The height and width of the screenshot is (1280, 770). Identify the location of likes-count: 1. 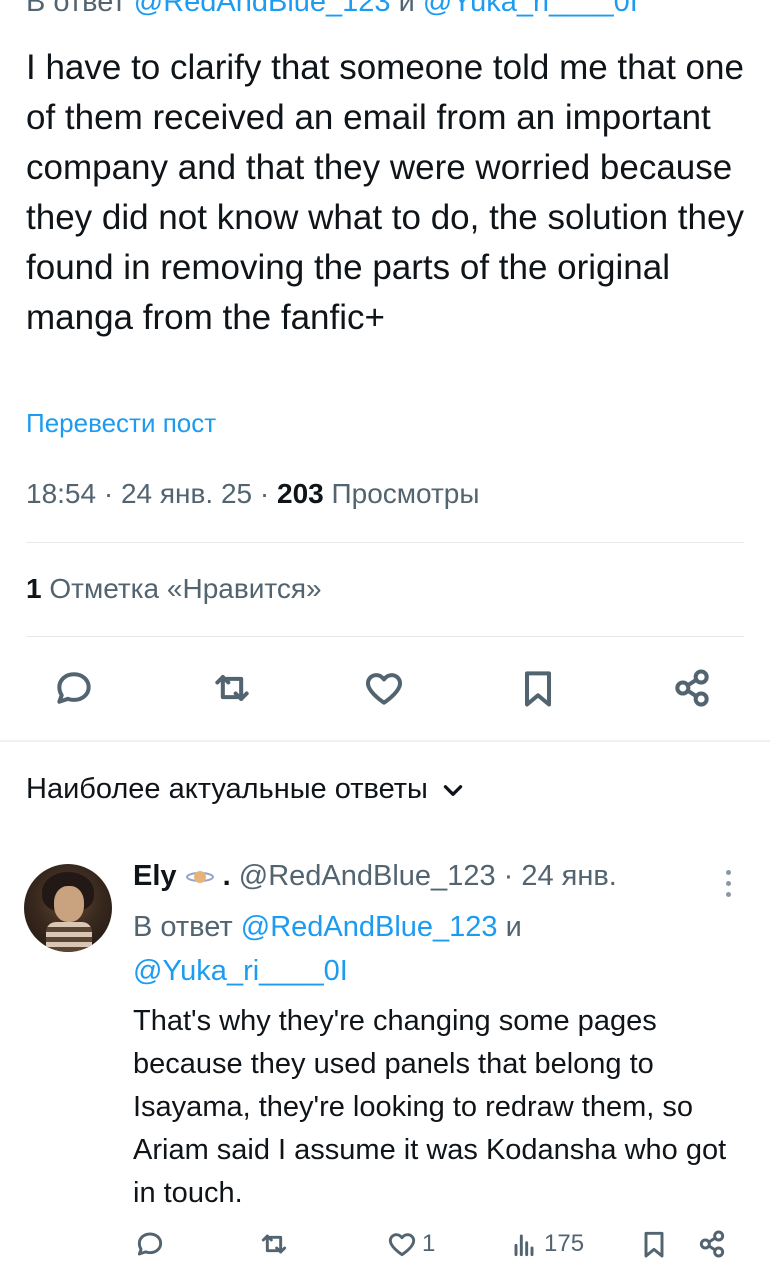
(34, 588).